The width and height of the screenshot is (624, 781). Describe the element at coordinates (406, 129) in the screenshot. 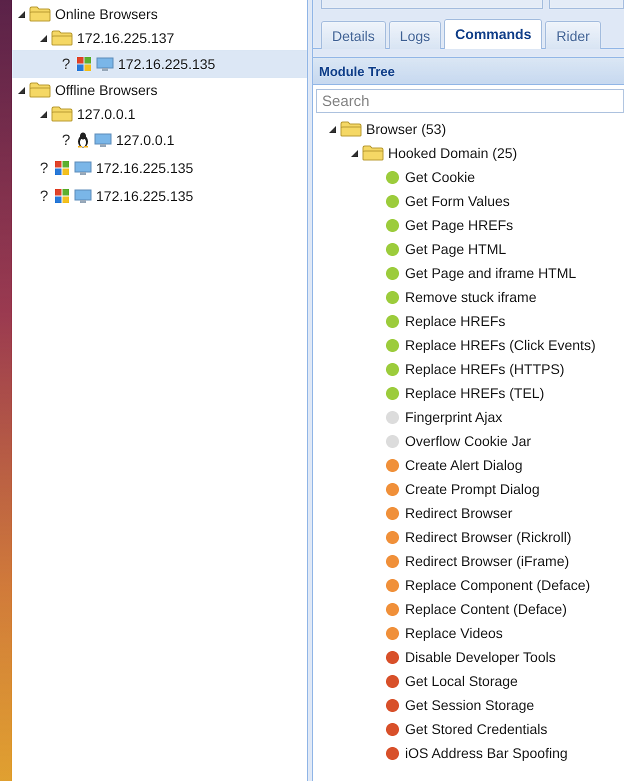

I see `category-label: Browser (53)` at that location.